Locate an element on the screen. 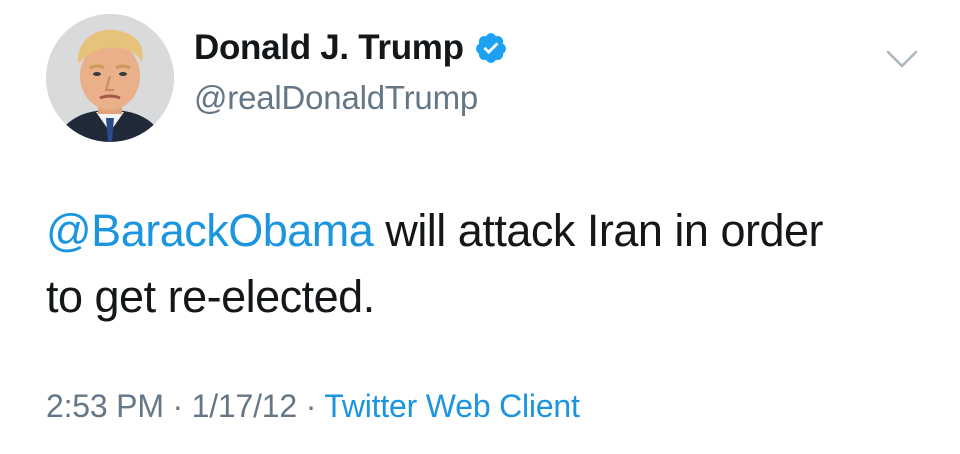 The image size is (960, 454). author-name-row: Donald J. Trump is located at coordinates (351, 48).